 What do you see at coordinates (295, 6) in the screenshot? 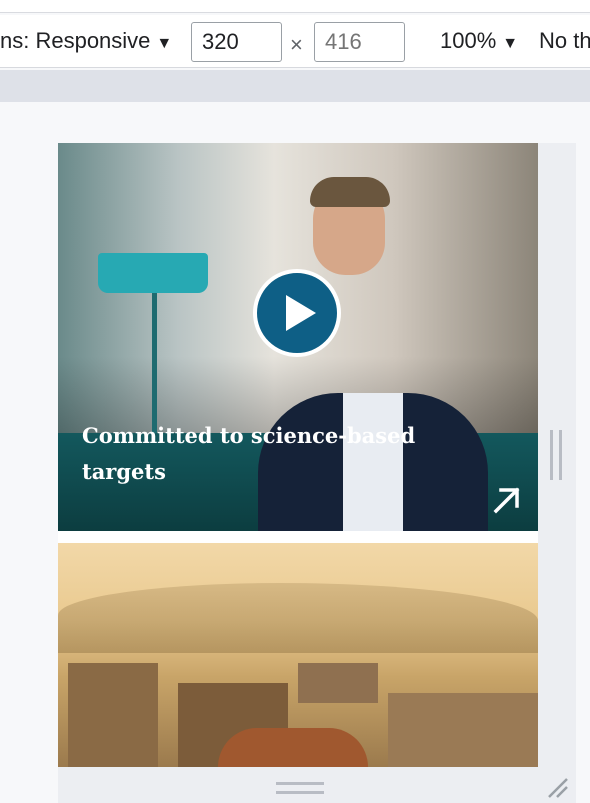
I see `devtools-top-strip` at bounding box center [295, 6].